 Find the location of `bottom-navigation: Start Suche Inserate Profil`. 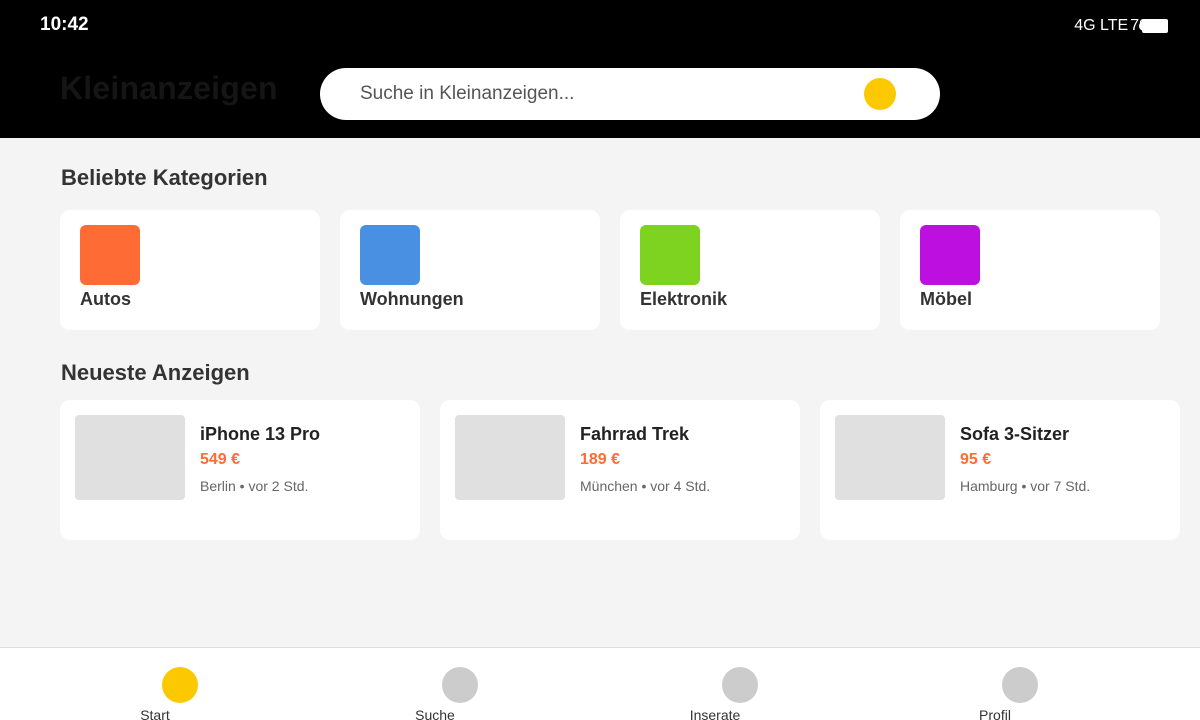

bottom-navigation: Start Suche Inserate Profil is located at coordinates (600, 683).